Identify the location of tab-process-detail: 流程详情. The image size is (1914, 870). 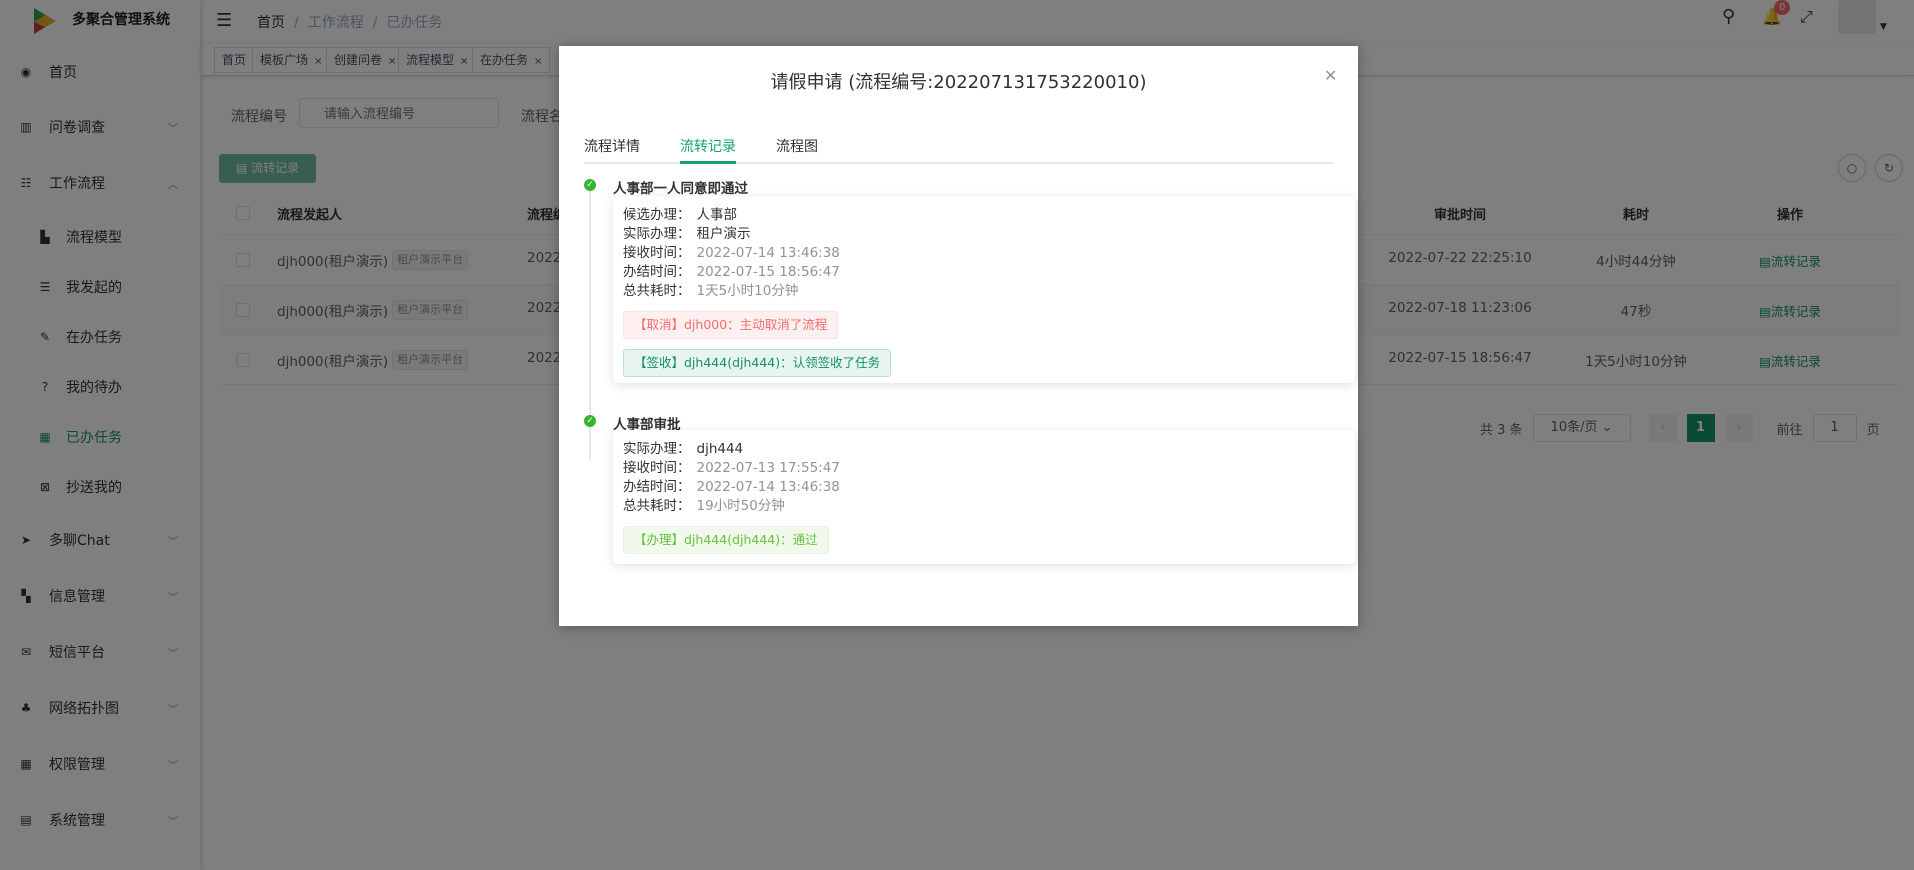
(612, 146).